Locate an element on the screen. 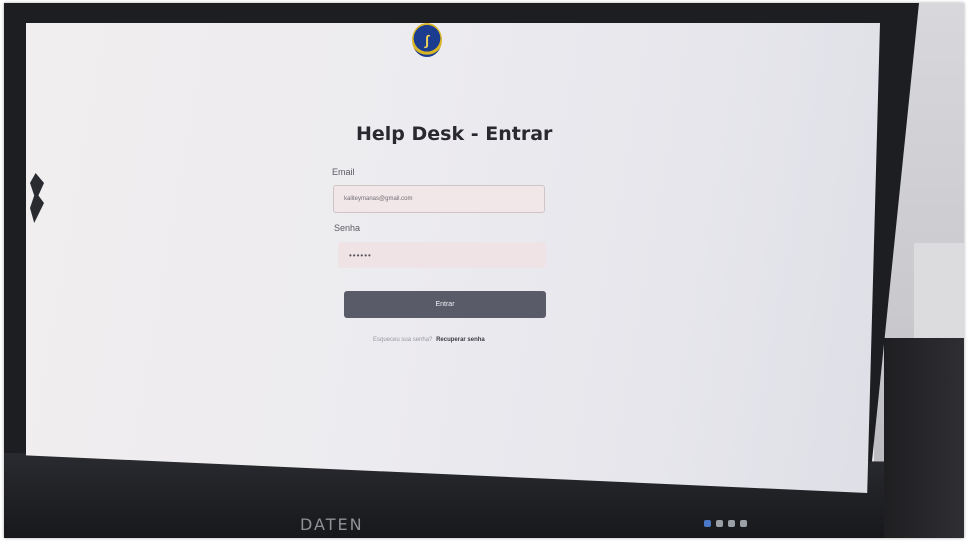 Image resolution: width=968 pixels, height=541 pixels. forgot-password-row: Esqueceu sua senha? Recuperar senha is located at coordinates (429, 340).